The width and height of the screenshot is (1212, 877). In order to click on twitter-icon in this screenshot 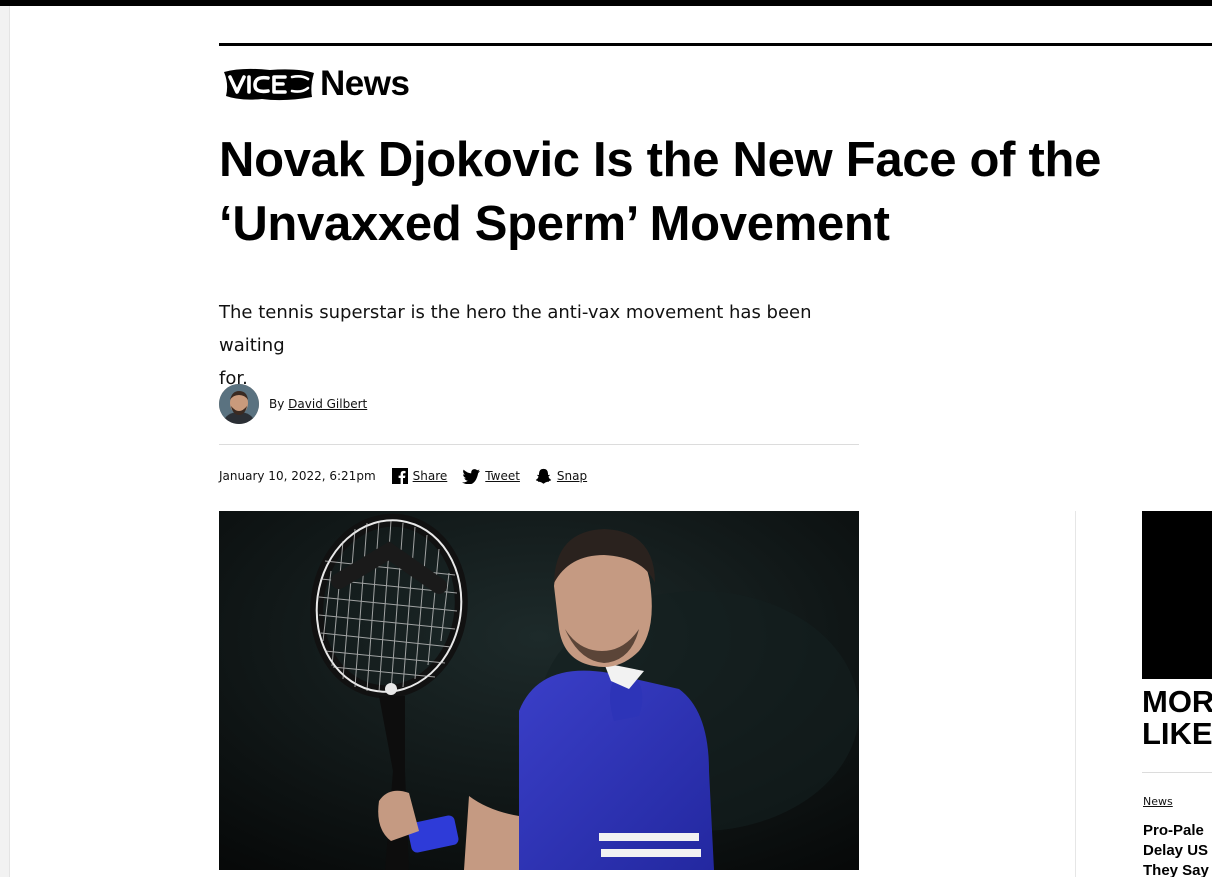, I will do `click(471, 476)`.